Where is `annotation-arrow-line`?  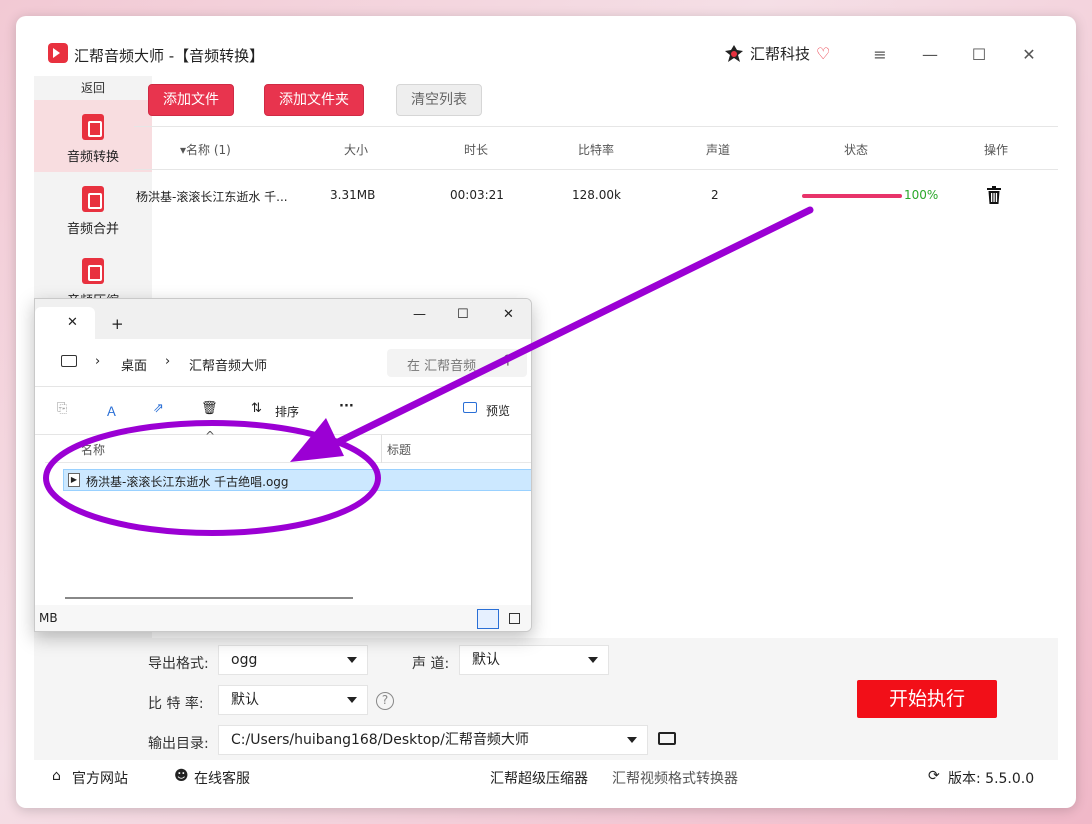
annotation-arrow-line is located at coordinates (570, 328).